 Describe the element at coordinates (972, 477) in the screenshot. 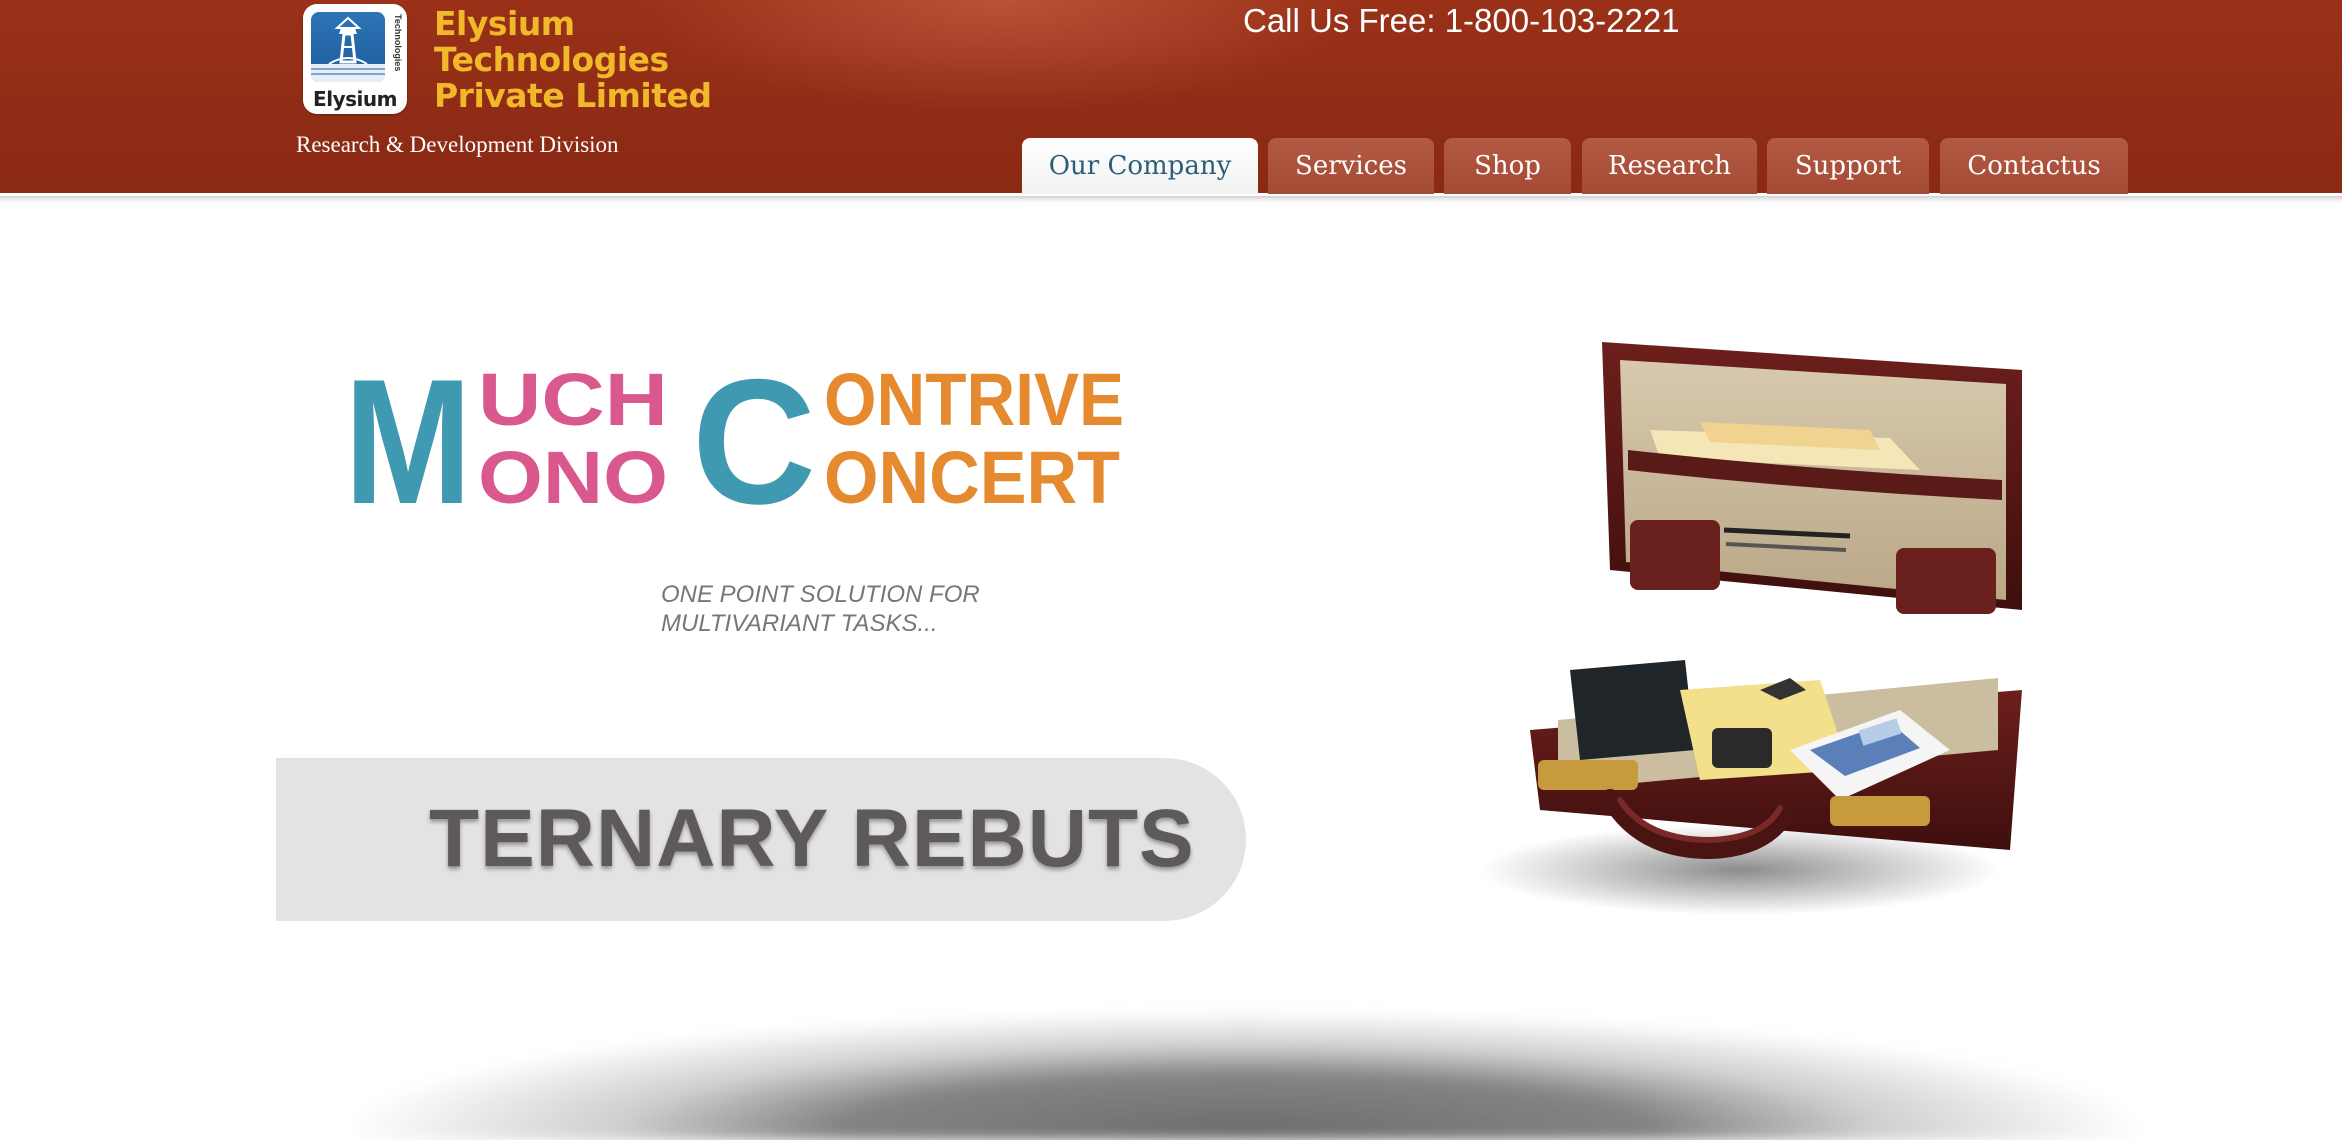

I see `title-oncert: ONCERT` at that location.